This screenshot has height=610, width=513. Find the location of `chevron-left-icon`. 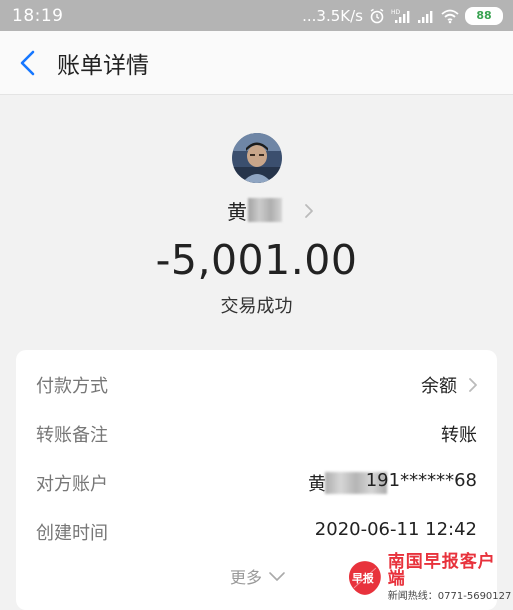

chevron-left-icon is located at coordinates (28, 63).